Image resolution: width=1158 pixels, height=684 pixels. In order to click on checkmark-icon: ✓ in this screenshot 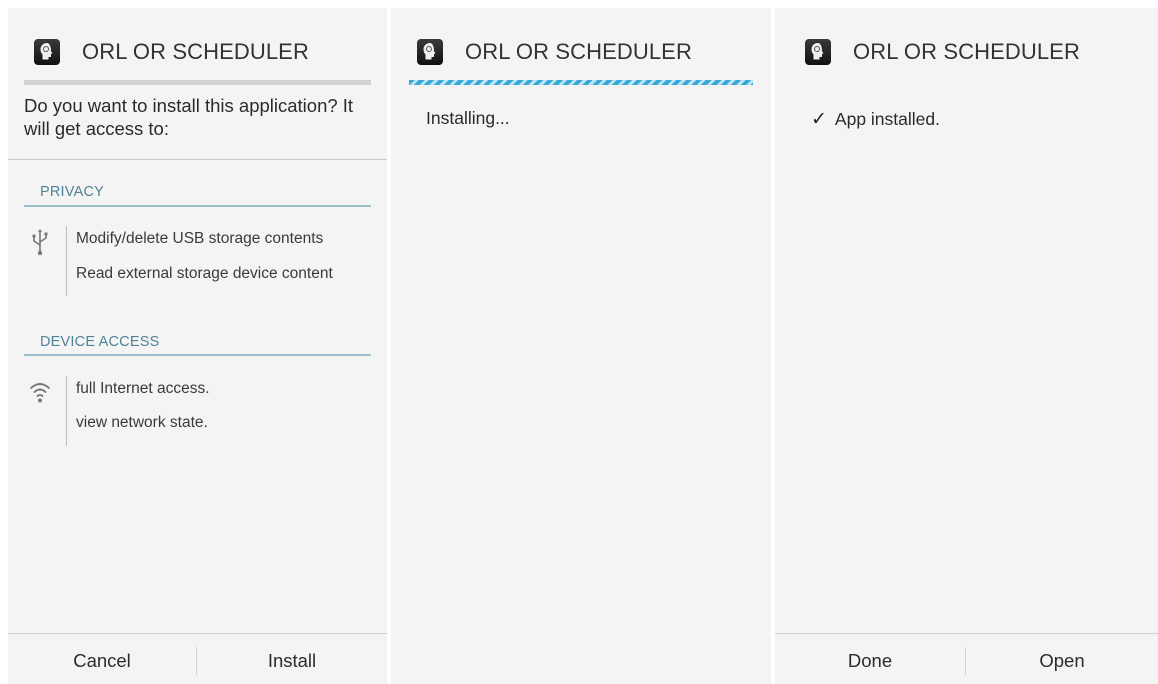, I will do `click(819, 119)`.